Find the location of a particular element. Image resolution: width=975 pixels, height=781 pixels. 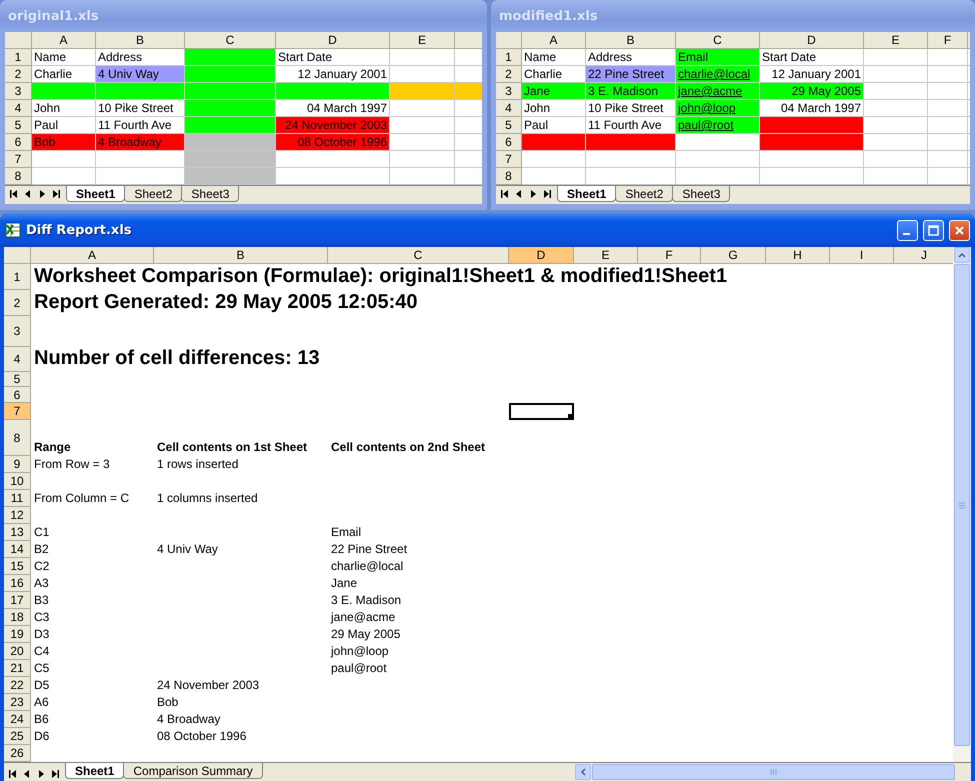

row-header: 17 is located at coordinates (17, 600).